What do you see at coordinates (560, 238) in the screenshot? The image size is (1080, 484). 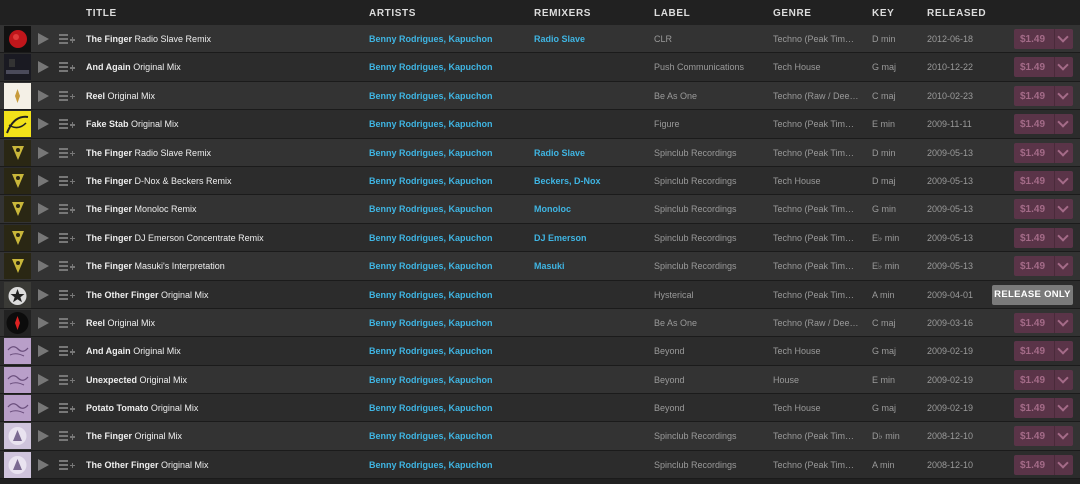 I see `track-remixers-link: DJ Emerson` at bounding box center [560, 238].